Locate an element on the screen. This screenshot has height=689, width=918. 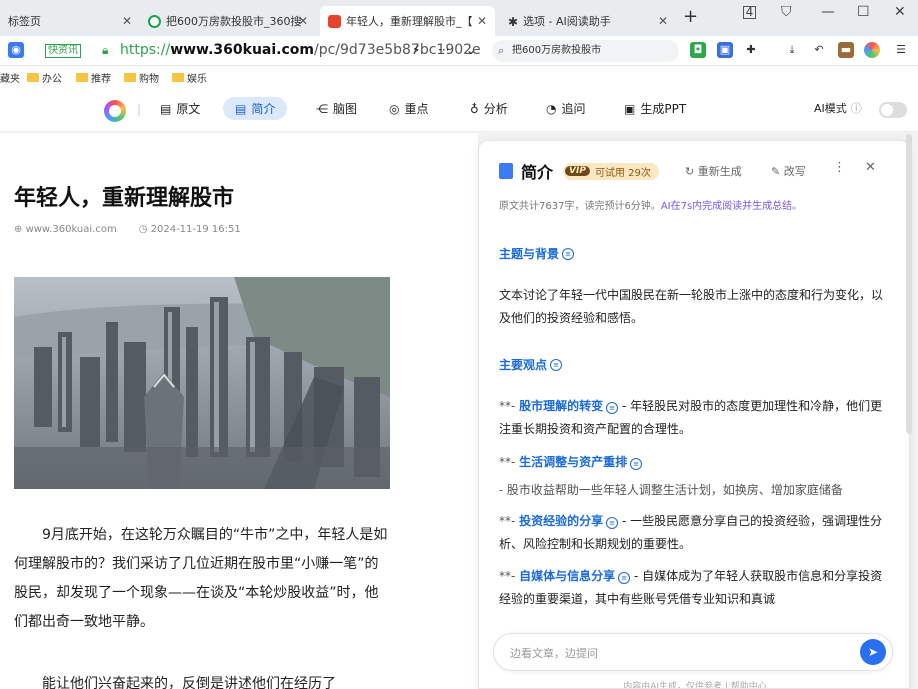
mindmap-icon: ⋲ is located at coordinates (322, 108).